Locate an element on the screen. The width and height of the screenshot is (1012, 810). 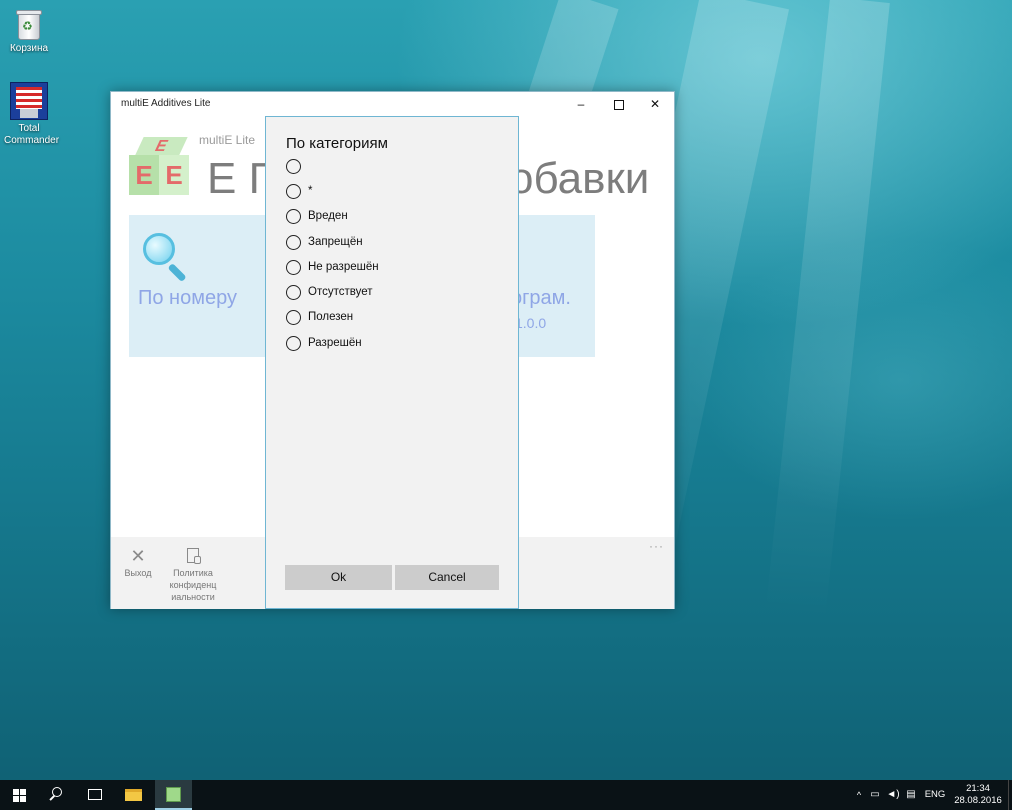
privacy-label: Политика конфиденц иальности is located at coordinates (193, 585).